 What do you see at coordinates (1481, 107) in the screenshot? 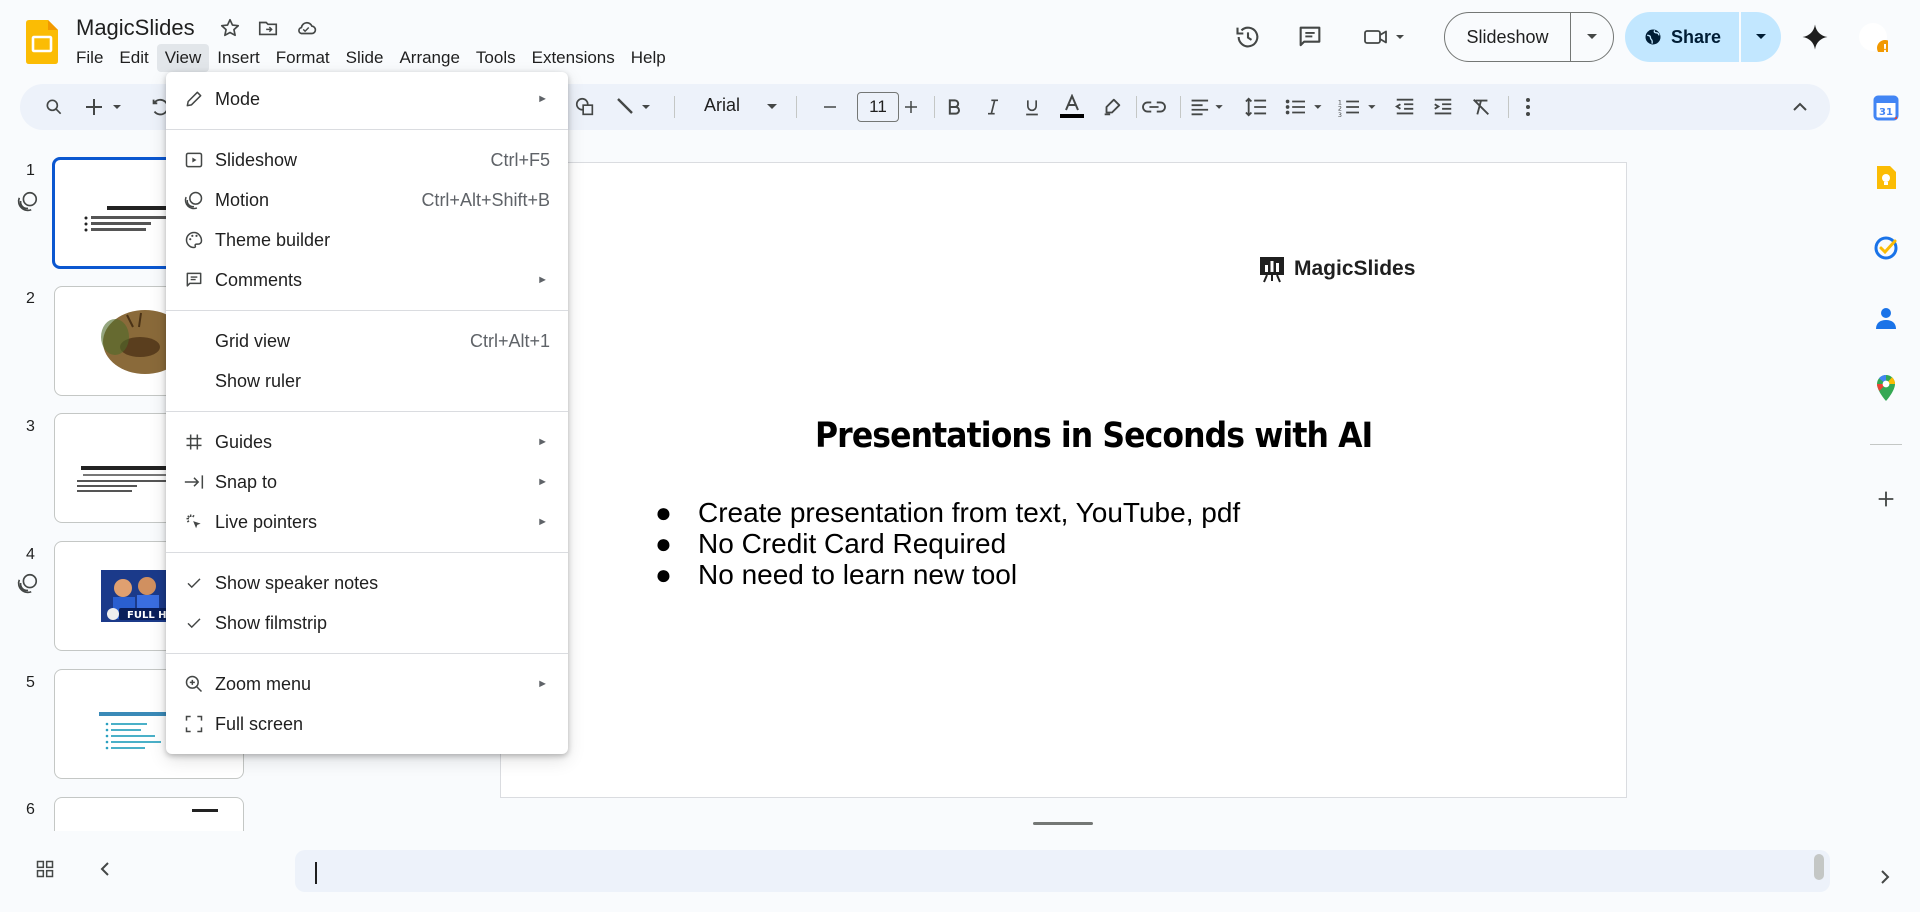
I see `clear-formatting-icon` at bounding box center [1481, 107].